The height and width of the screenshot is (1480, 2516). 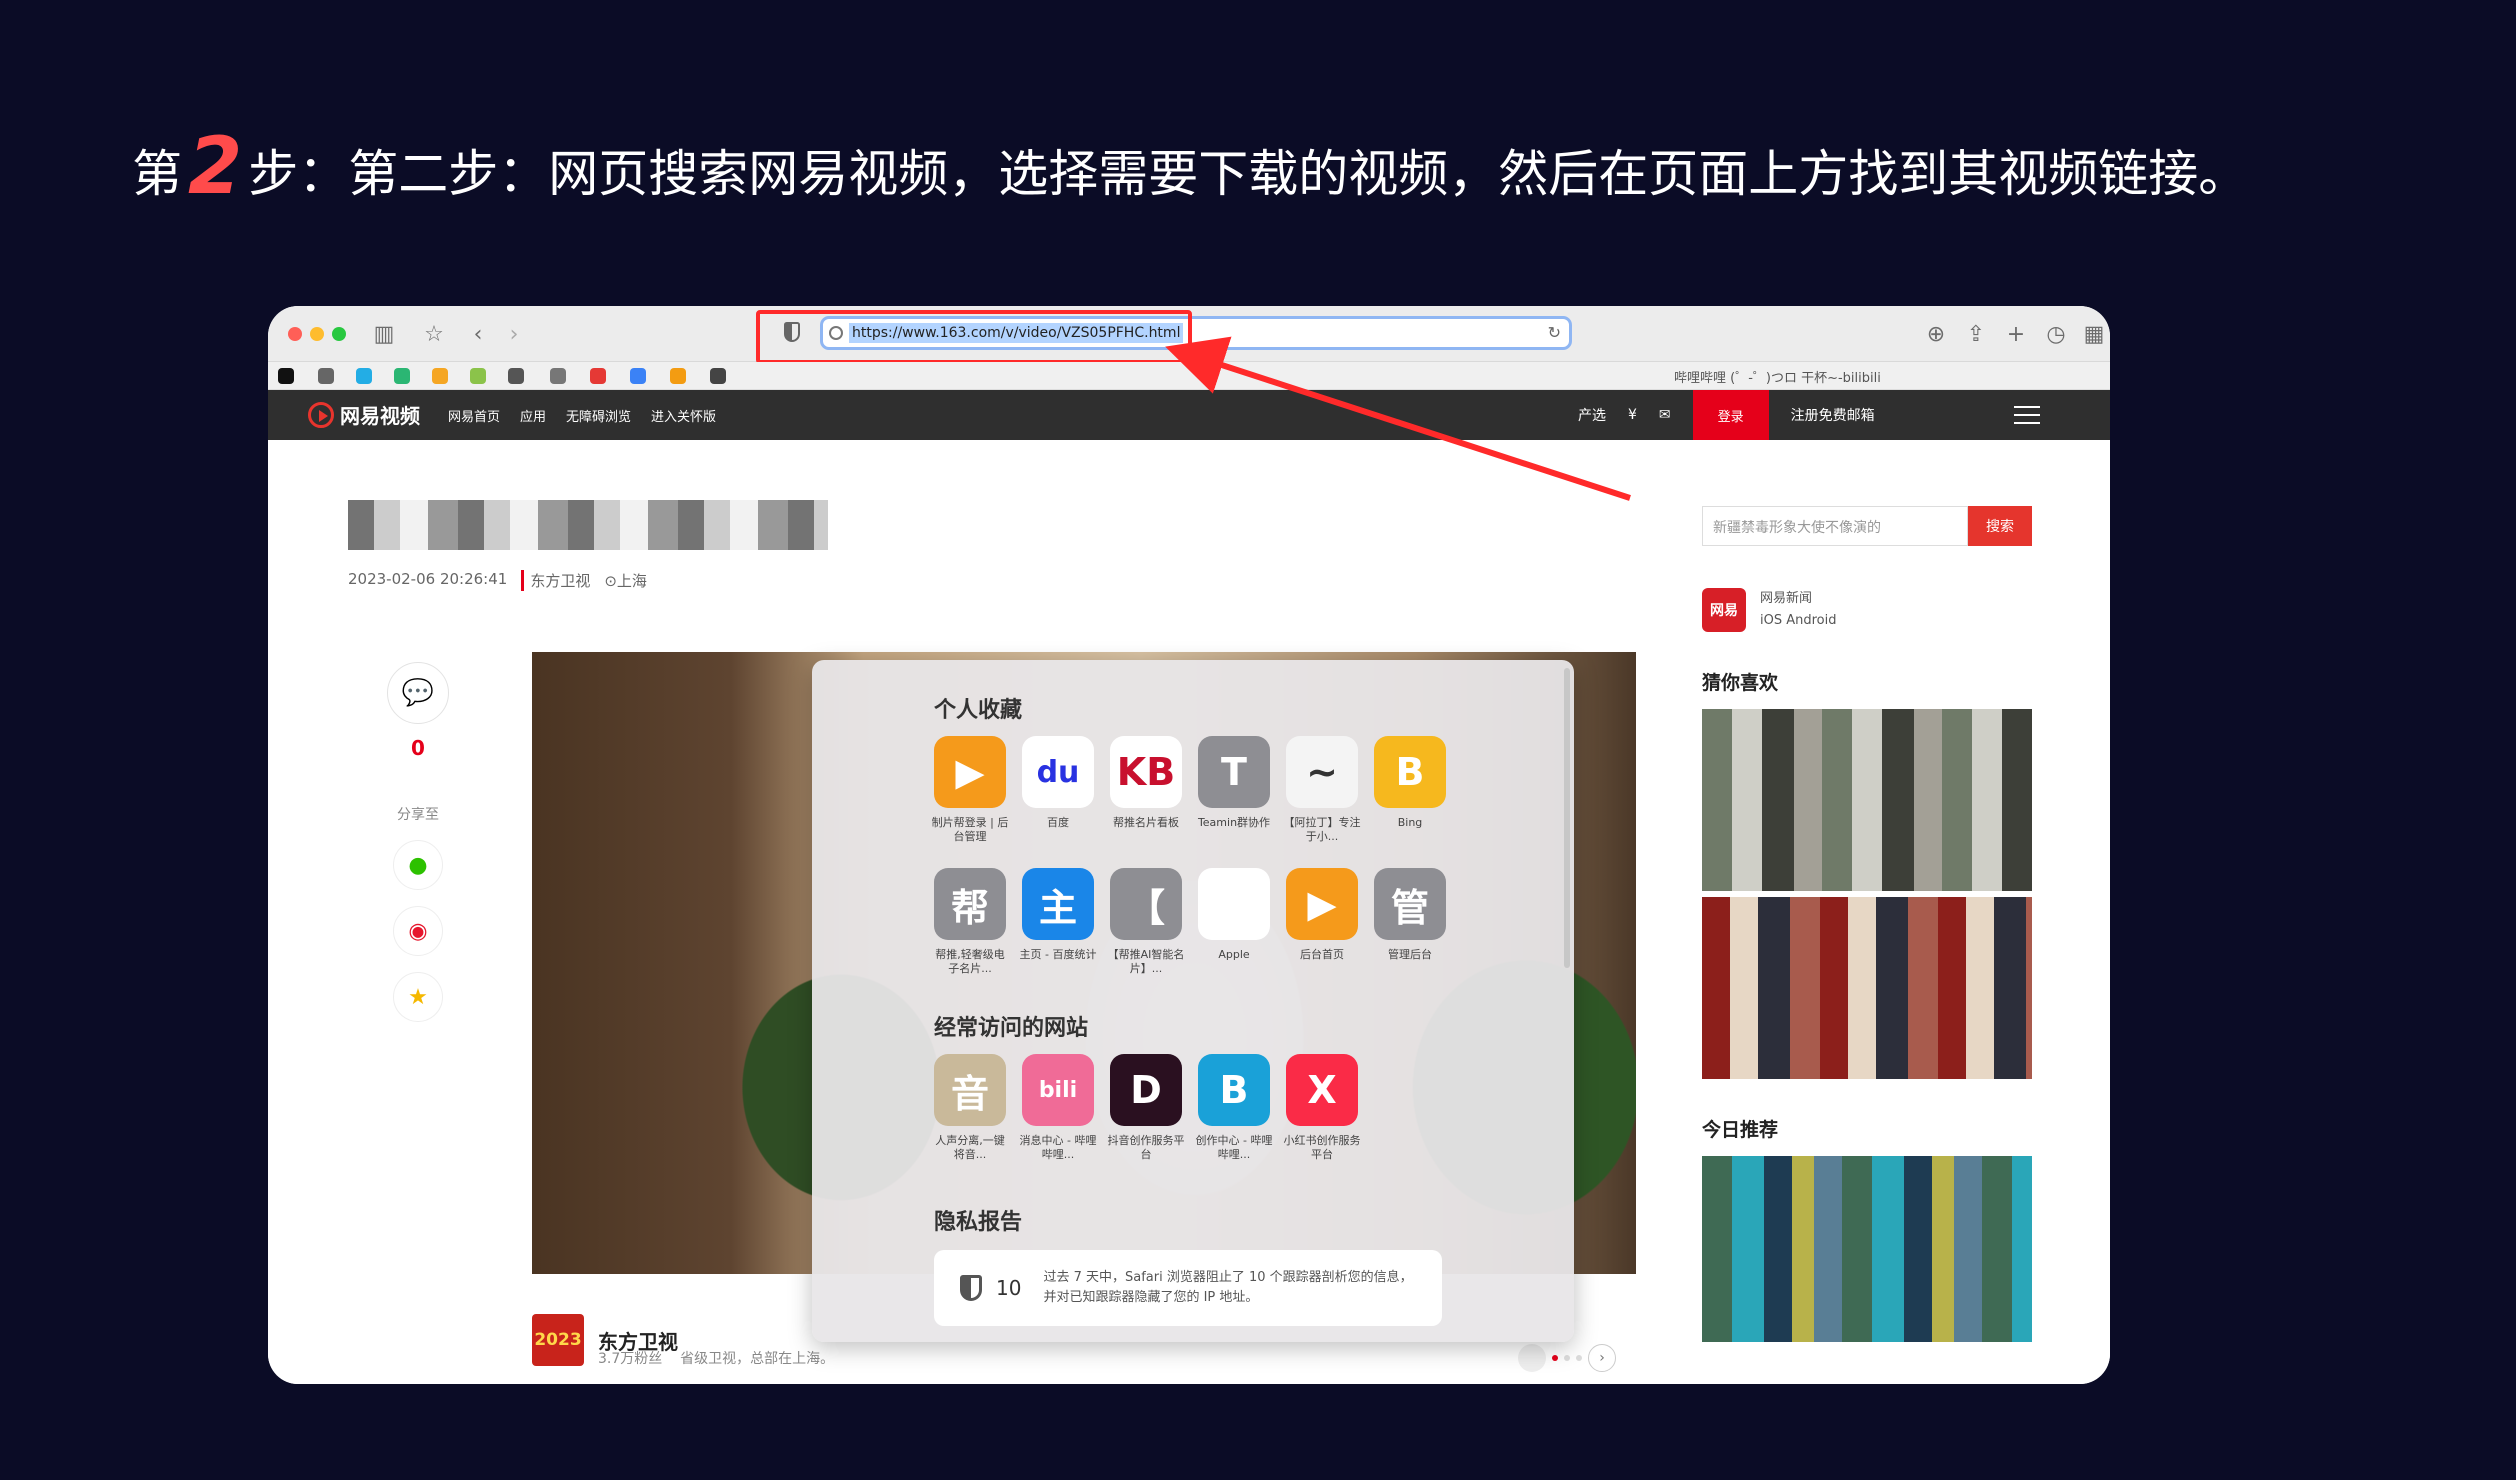 What do you see at coordinates (1777, 376) in the screenshot?
I see `tab-title: 哔哩哔哩 (゜-゜)つロ 干杯~-bilibili` at bounding box center [1777, 376].